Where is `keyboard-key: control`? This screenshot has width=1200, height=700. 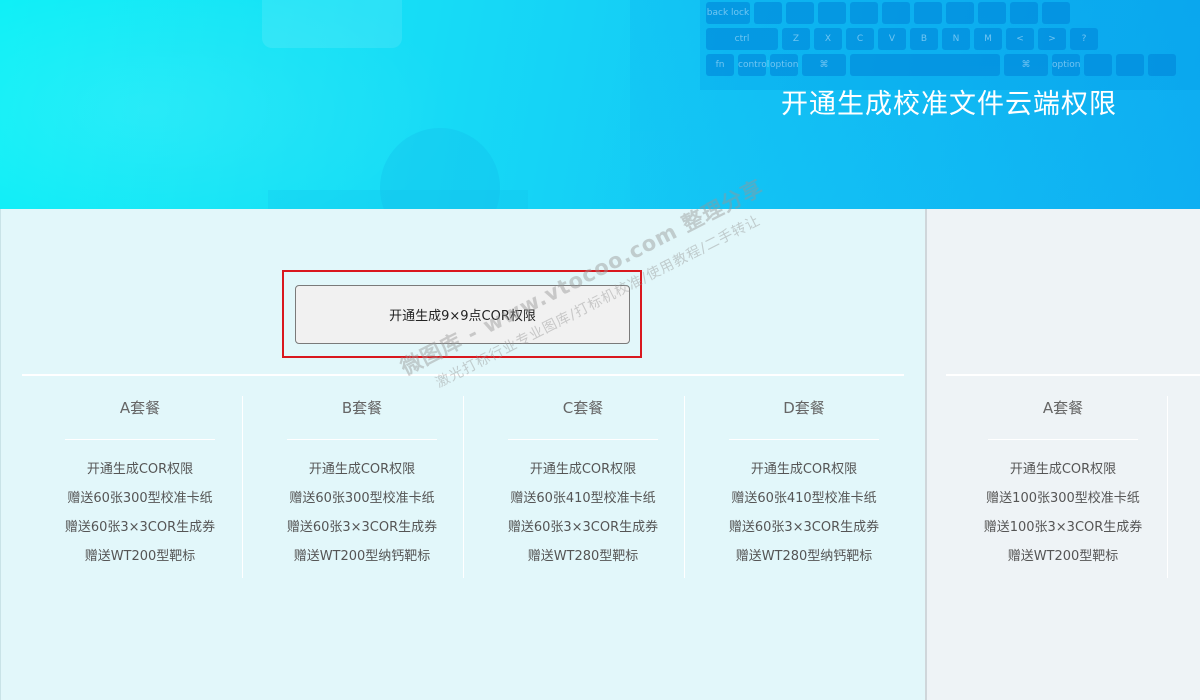 keyboard-key: control is located at coordinates (753, 65).